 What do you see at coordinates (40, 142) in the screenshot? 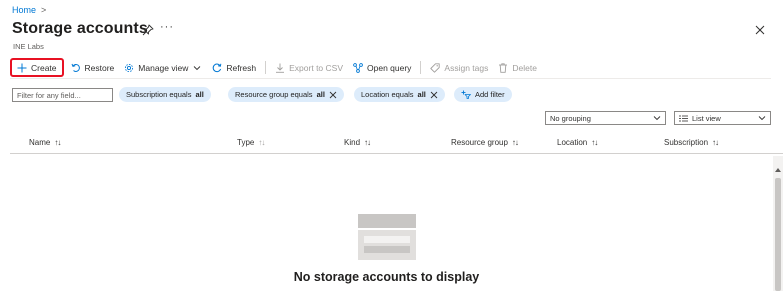
I see `column-header-label: Name` at bounding box center [40, 142].